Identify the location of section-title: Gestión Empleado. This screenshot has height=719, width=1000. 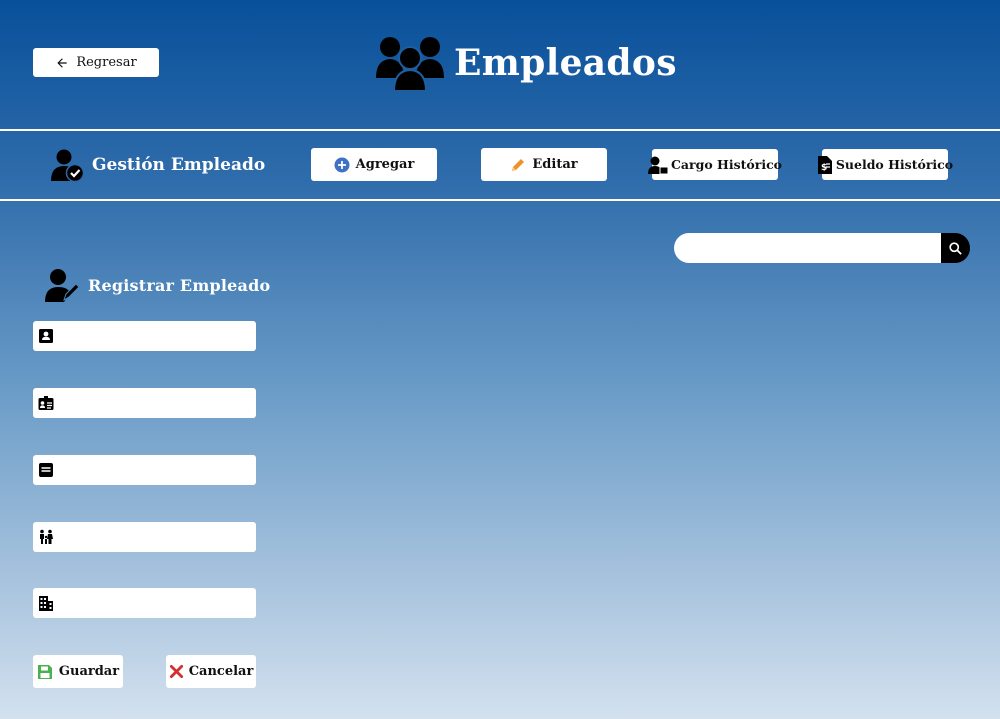
(179, 165).